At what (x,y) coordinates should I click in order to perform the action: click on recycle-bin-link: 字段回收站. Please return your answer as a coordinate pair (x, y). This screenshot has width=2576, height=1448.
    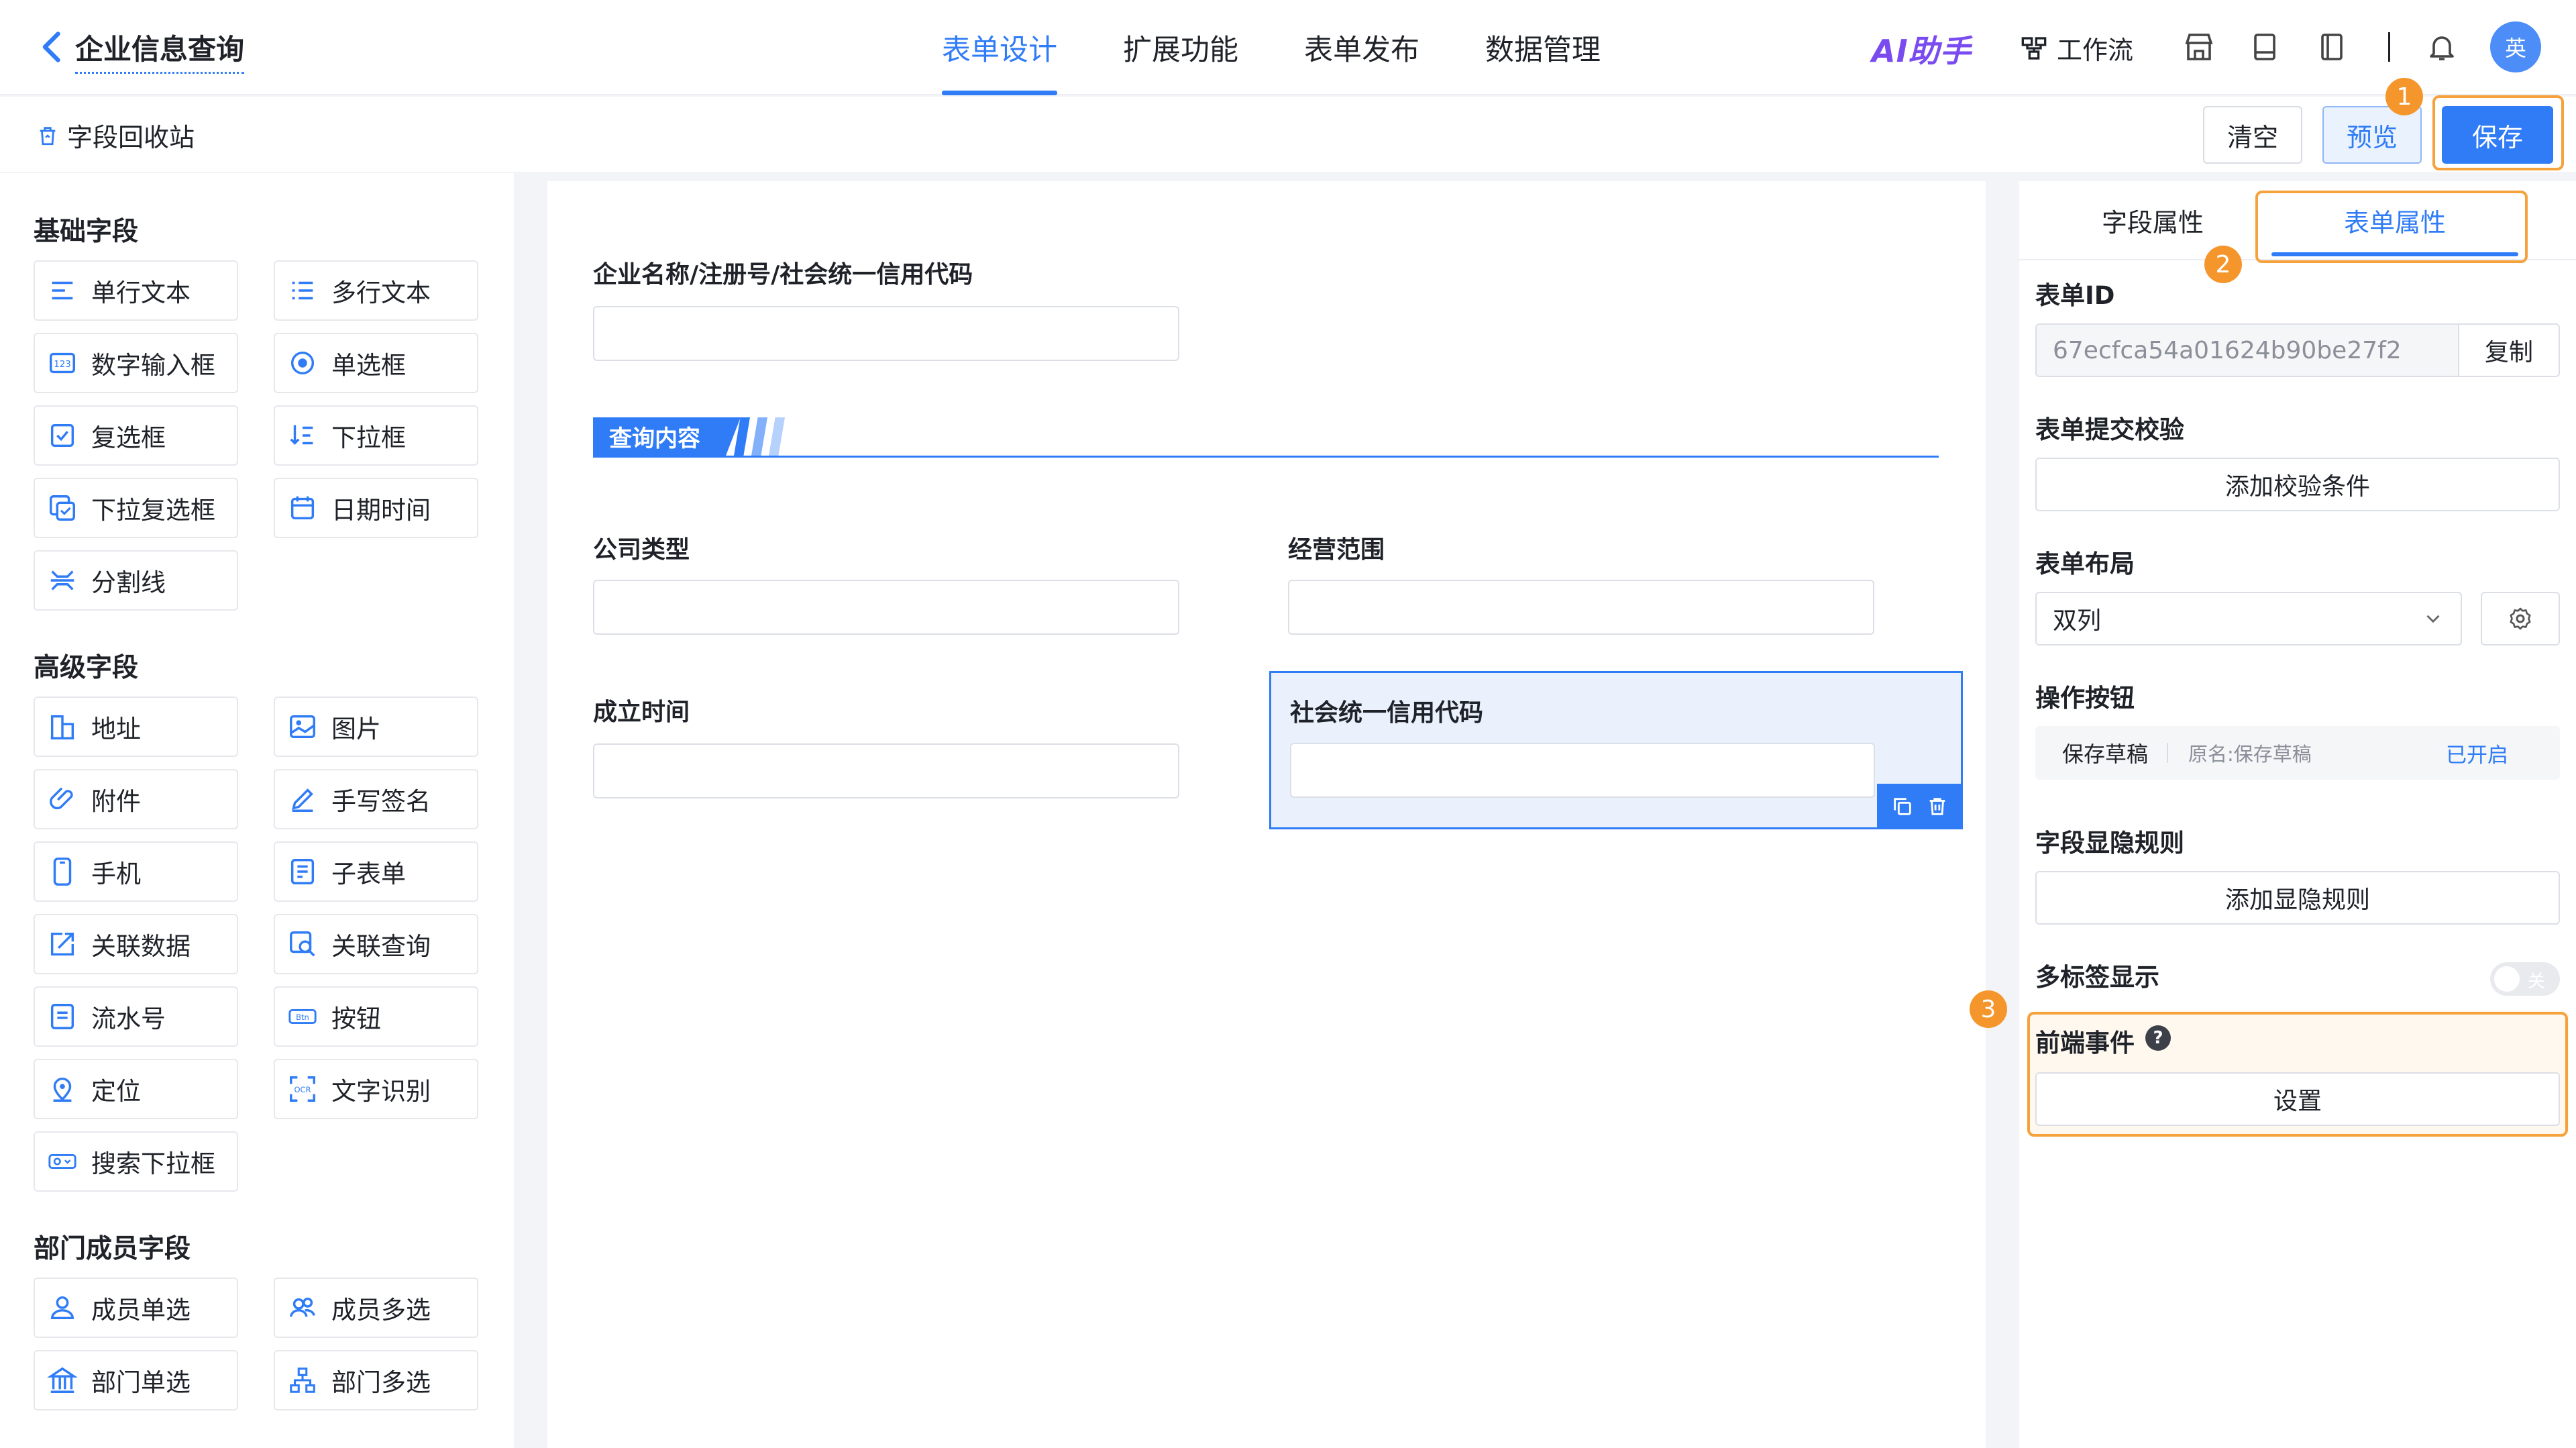
    Looking at the image, I should click on (115, 135).